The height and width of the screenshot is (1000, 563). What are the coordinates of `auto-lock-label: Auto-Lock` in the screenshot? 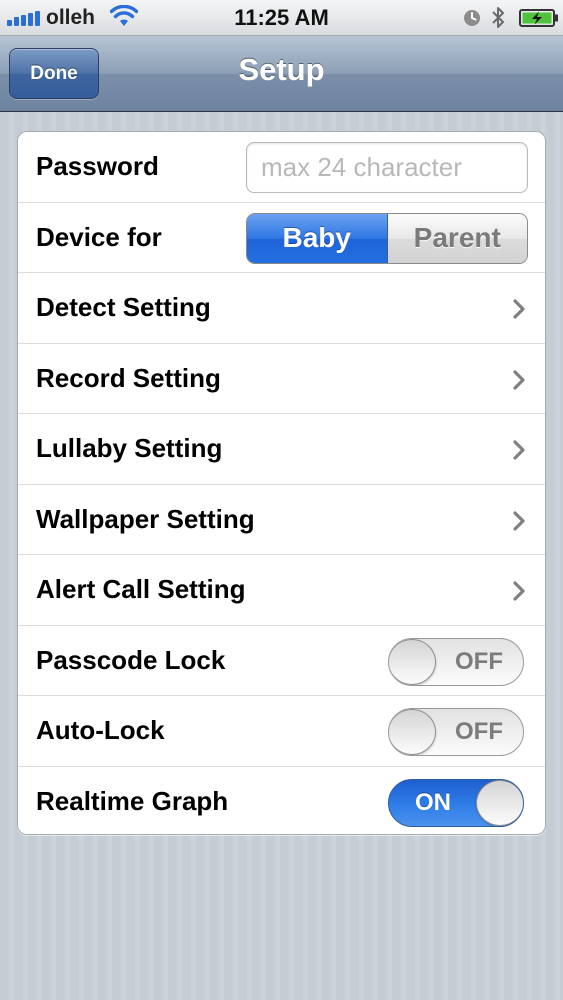 It's located at (100, 730).